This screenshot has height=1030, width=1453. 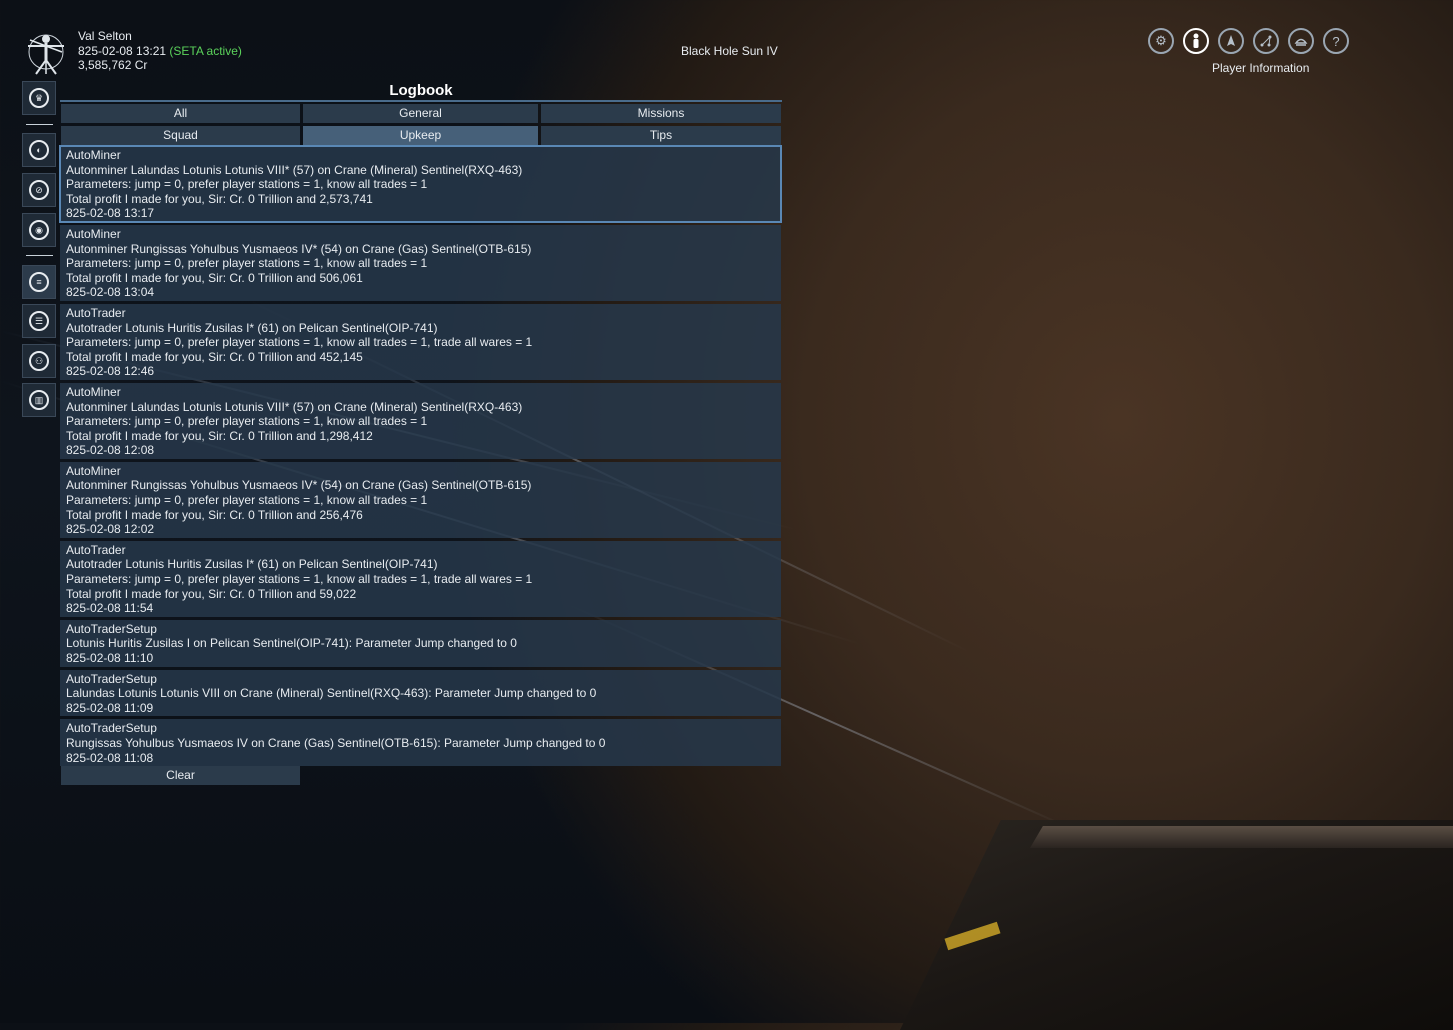 What do you see at coordinates (1261, 68) in the screenshot?
I see `top-menu-active-label: Player Information` at bounding box center [1261, 68].